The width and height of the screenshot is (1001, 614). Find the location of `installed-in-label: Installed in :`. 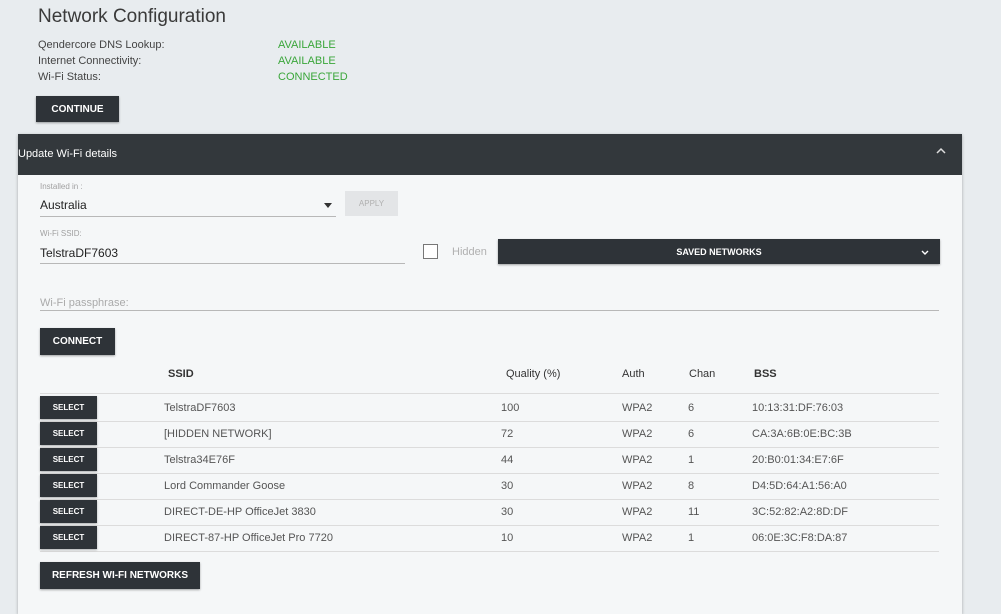

installed-in-label: Installed in : is located at coordinates (61, 186).